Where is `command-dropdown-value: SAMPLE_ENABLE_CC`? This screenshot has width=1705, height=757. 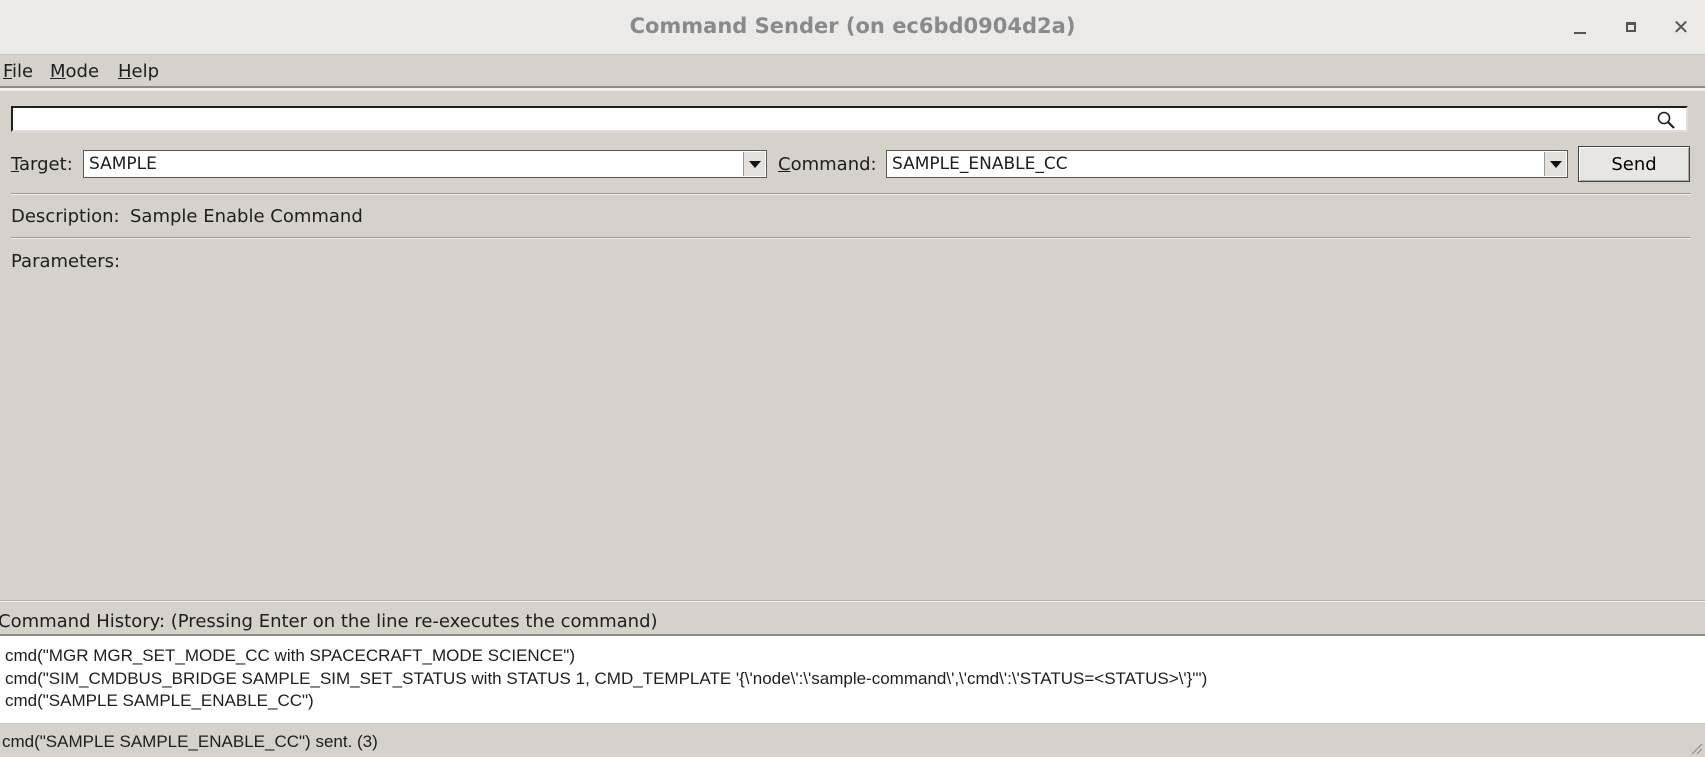 command-dropdown-value: SAMPLE_ENABLE_CC is located at coordinates (980, 164).